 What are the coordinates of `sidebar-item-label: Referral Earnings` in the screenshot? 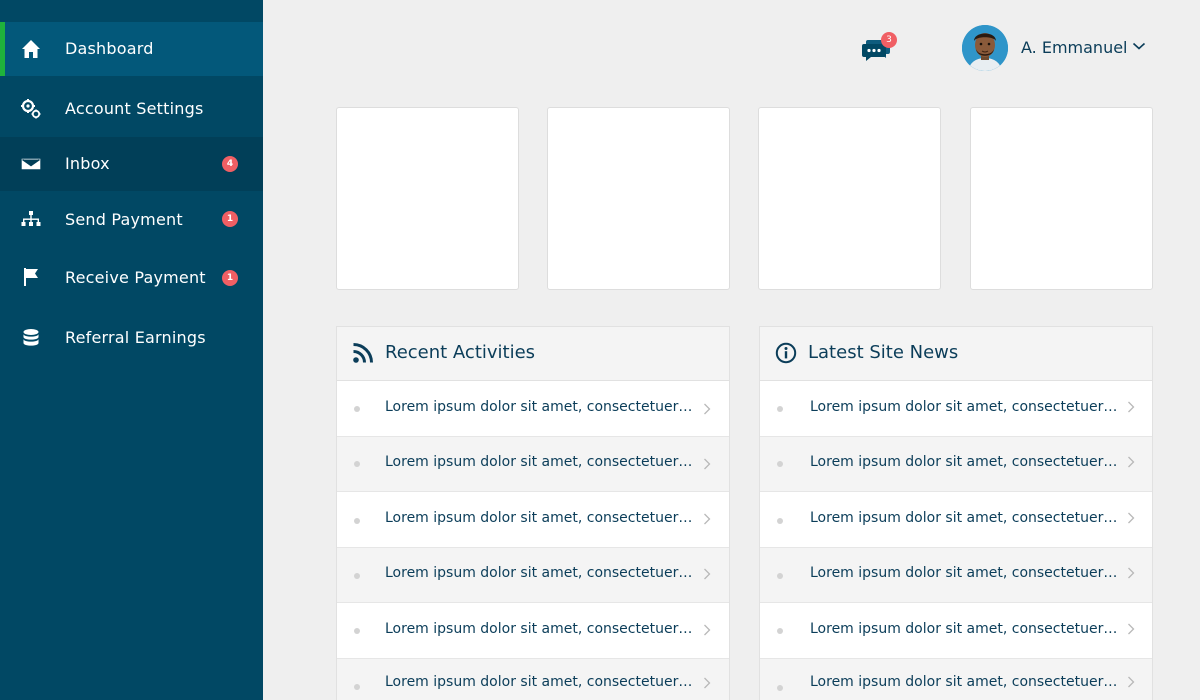 It's located at (135, 337).